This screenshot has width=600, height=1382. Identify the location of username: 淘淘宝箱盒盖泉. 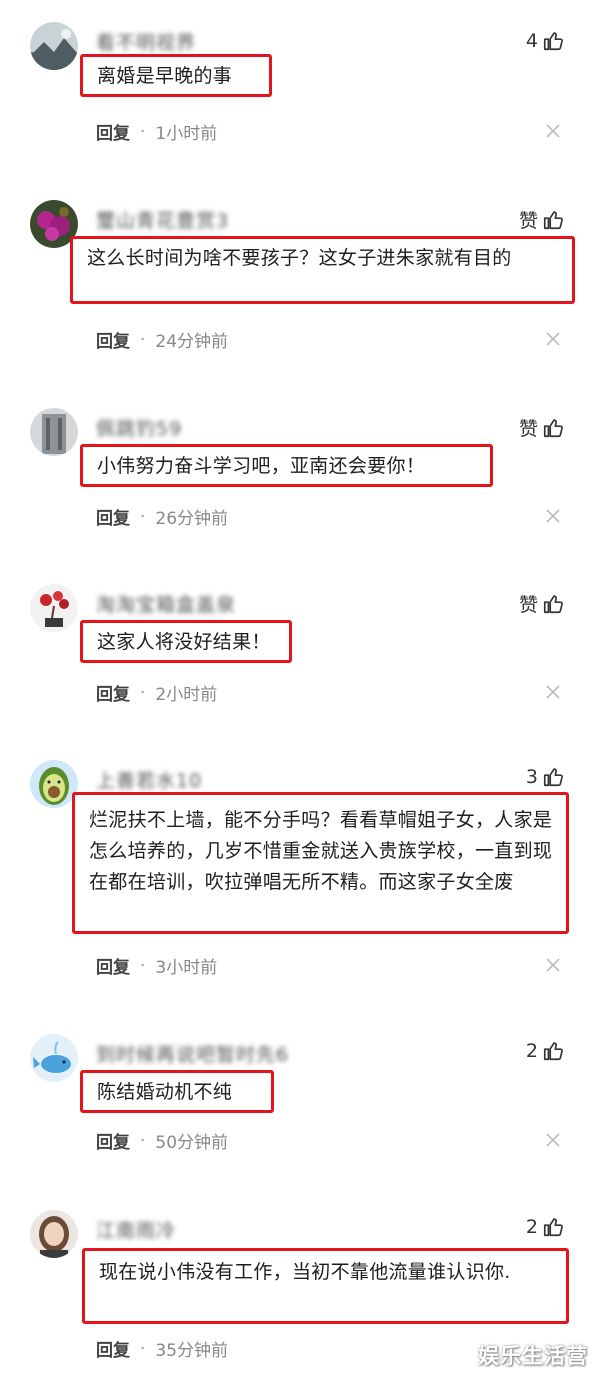
(166, 603).